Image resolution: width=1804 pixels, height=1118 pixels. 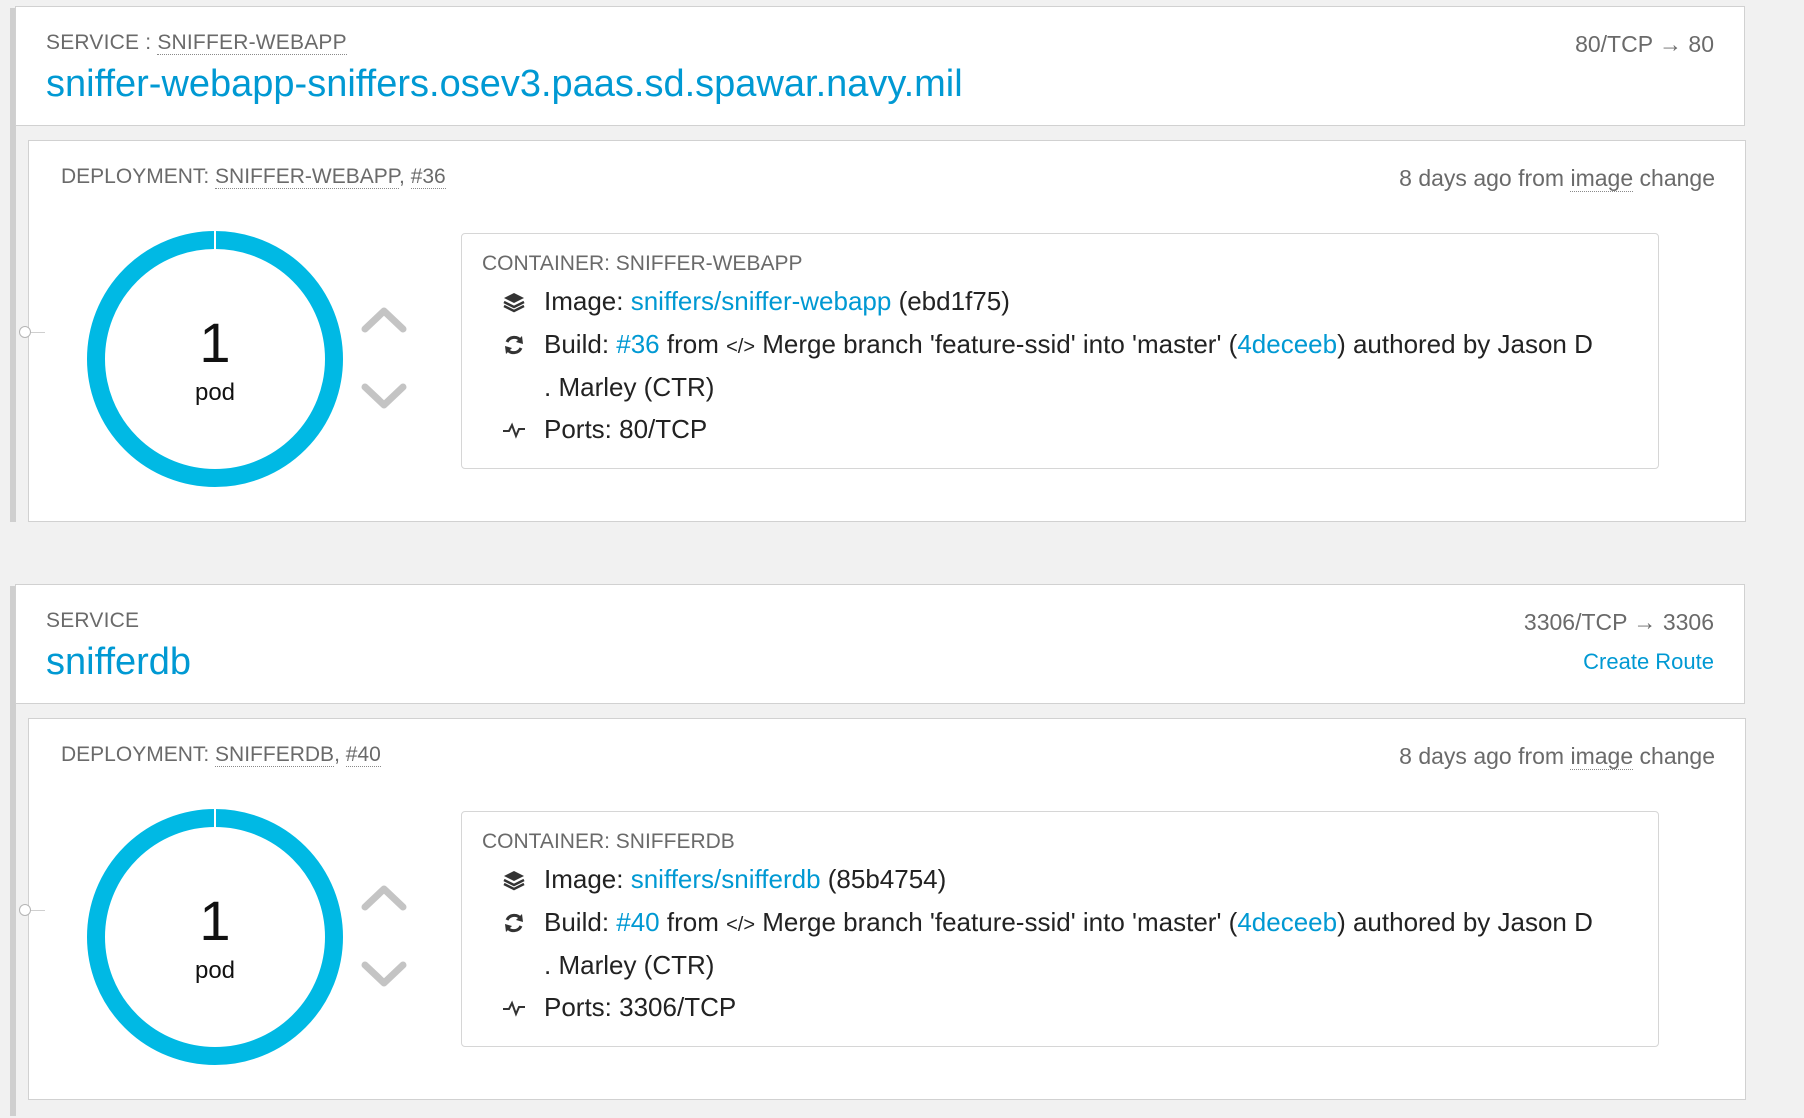 I want to click on service-name-link: snifferdb, so click(x=118, y=662).